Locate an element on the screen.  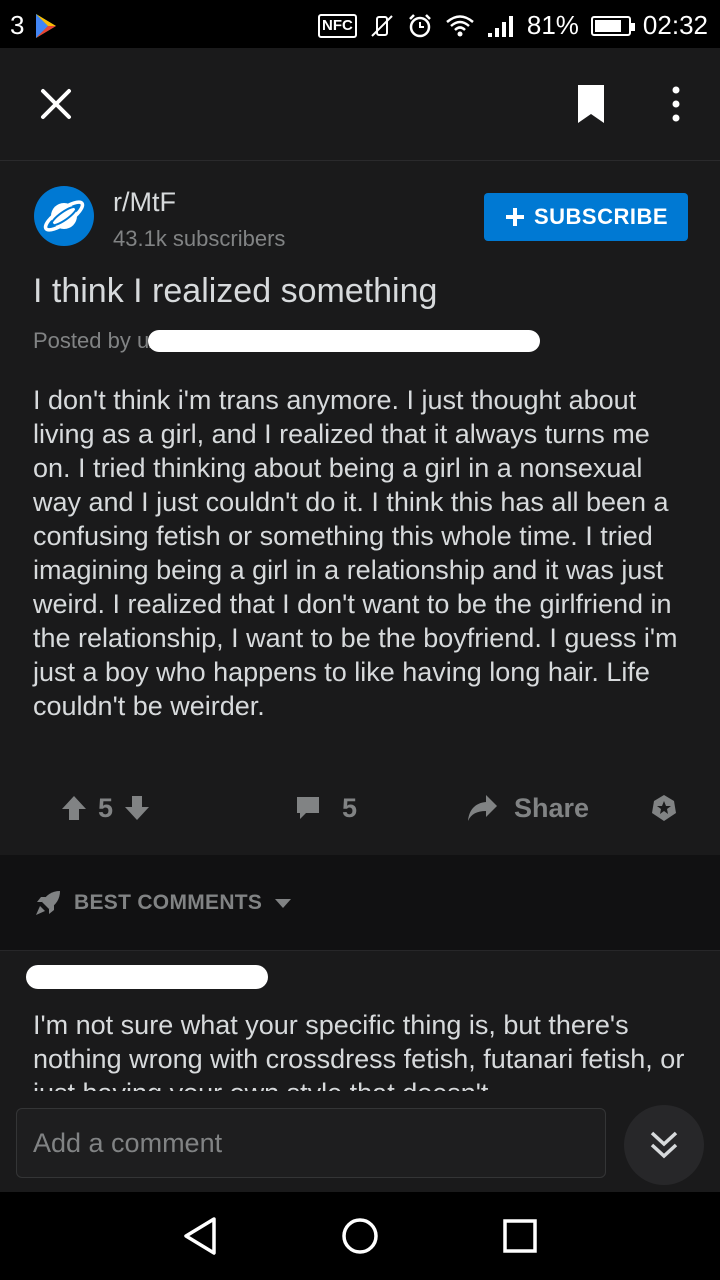
sort-label: BEST COMMENTS is located at coordinates (168, 902).